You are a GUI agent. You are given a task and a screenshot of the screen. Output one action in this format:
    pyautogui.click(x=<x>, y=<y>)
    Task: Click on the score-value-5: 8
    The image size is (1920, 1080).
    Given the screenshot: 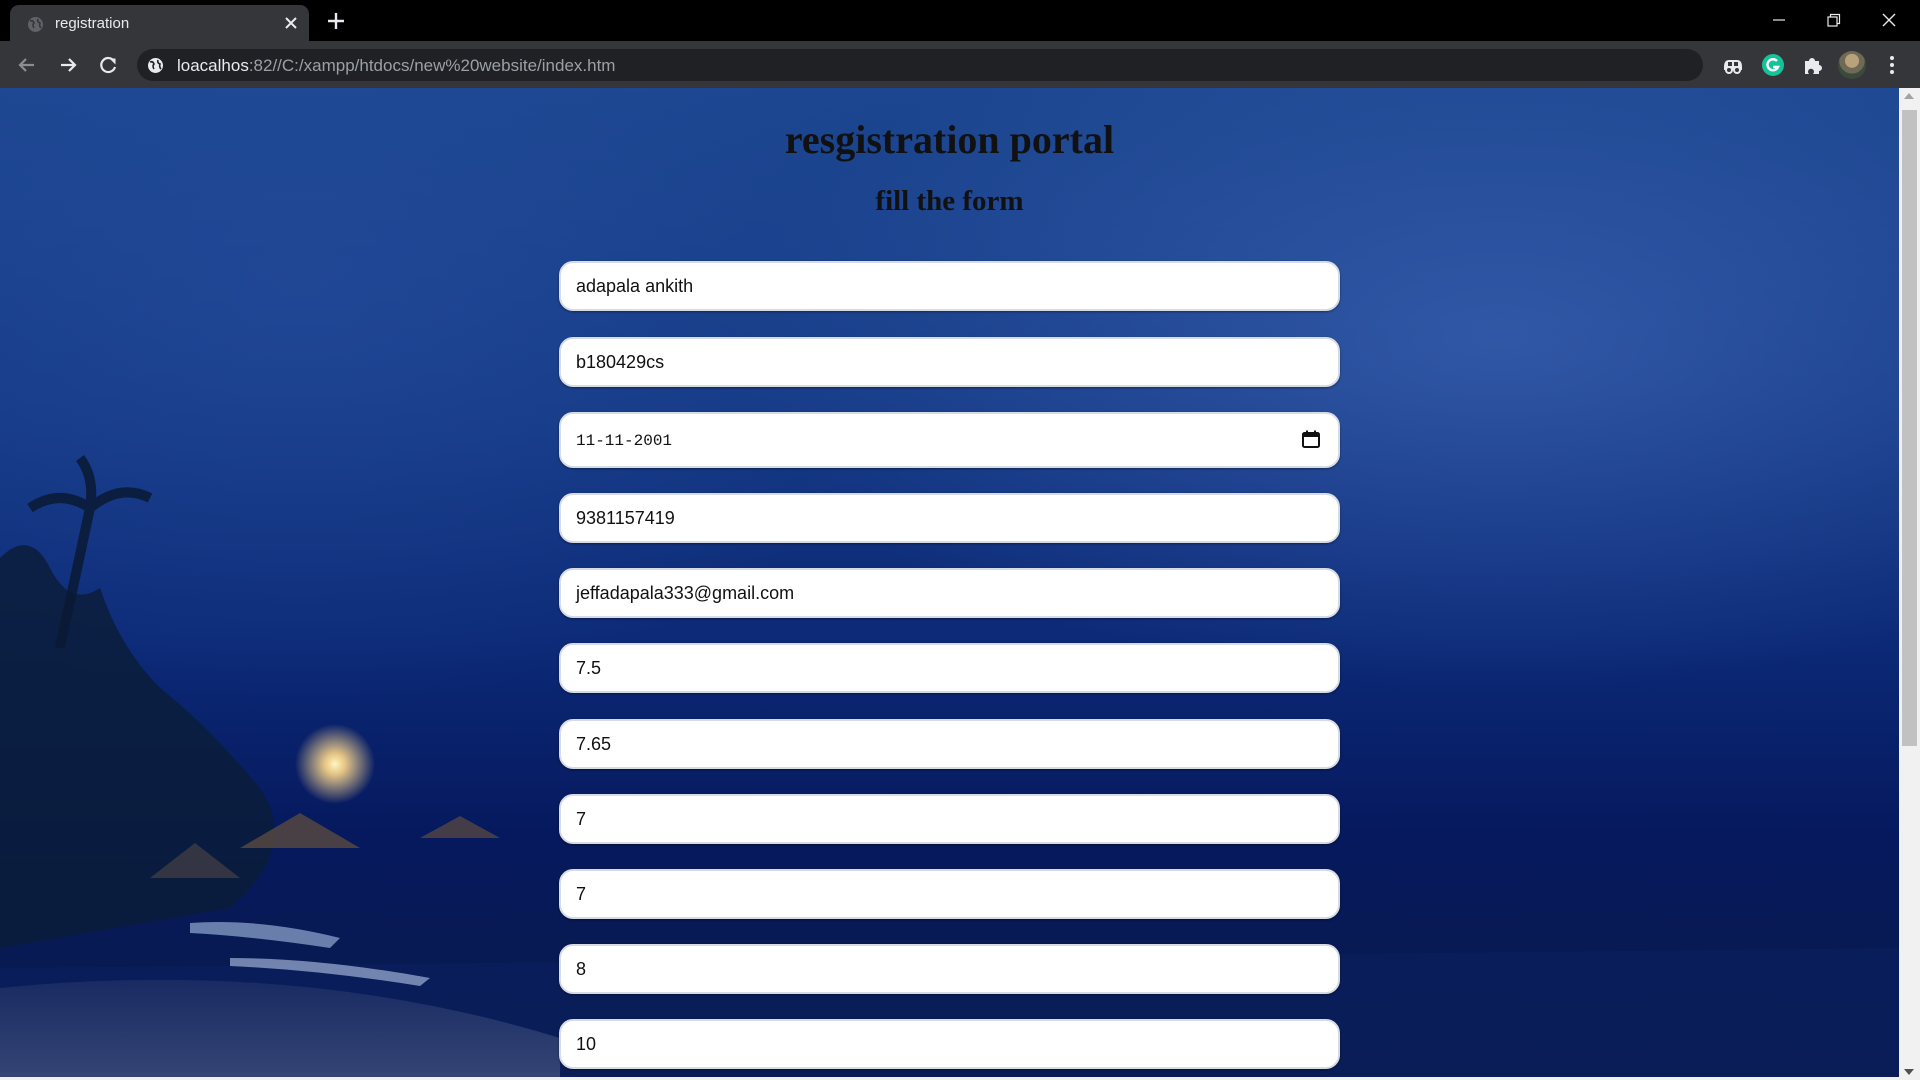 What is the action you would take?
    pyautogui.click(x=581, y=969)
    